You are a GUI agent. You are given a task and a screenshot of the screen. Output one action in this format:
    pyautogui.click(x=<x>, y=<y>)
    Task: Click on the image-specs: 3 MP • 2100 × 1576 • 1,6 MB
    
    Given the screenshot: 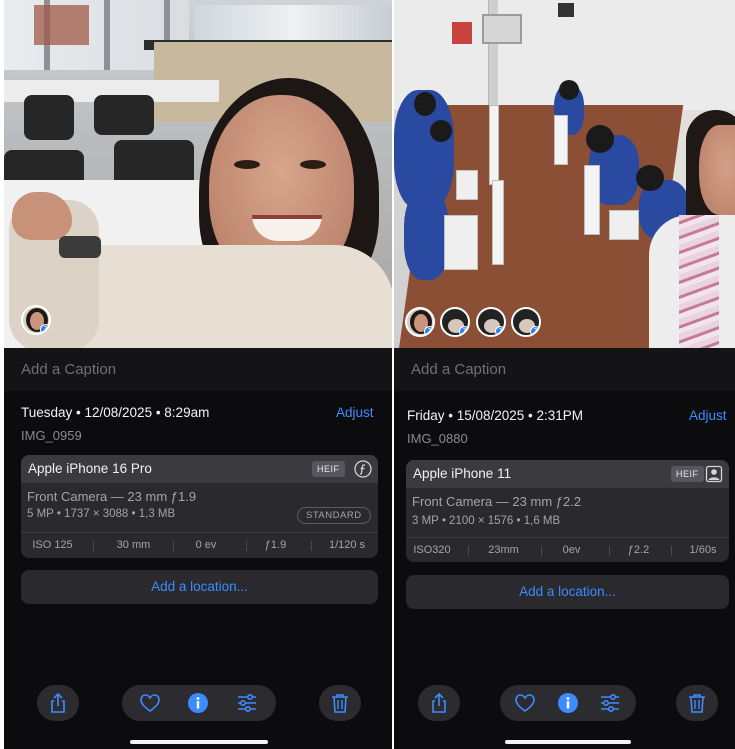 What is the action you would take?
    pyautogui.click(x=486, y=521)
    